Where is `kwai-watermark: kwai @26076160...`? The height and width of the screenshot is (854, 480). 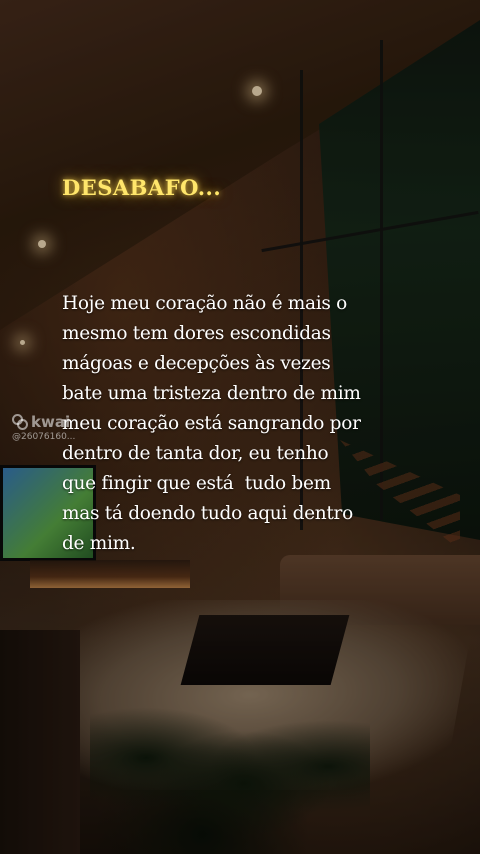 kwai-watermark: kwai @26076160... is located at coordinates (43, 427).